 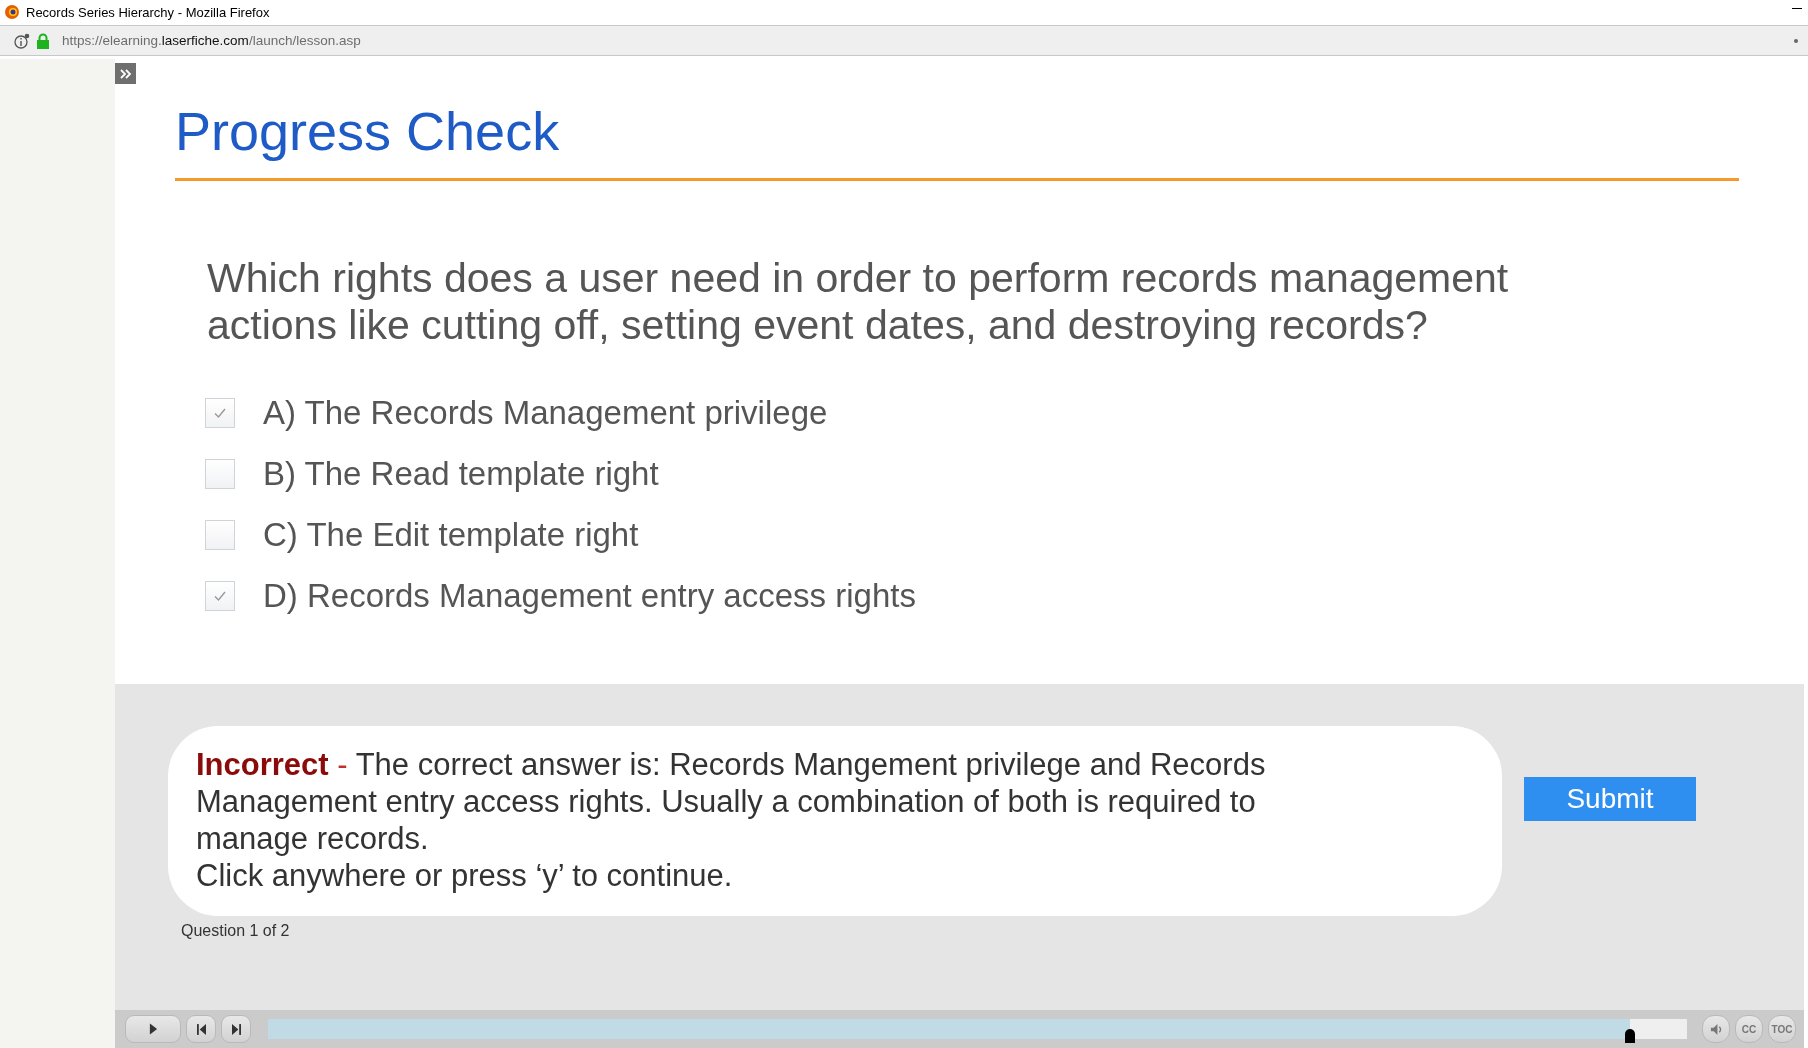 I want to click on option-label: A) The Records Management privilege, so click(x=545, y=412).